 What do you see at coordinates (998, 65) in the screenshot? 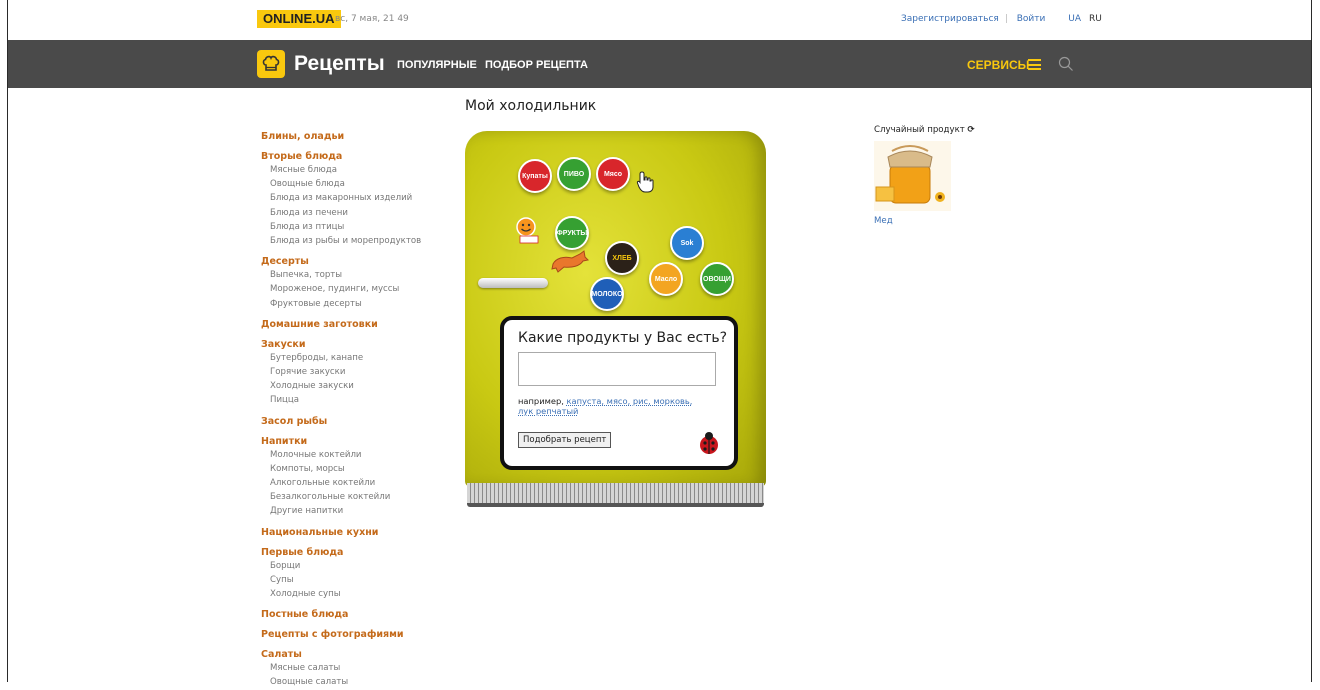
I see `services-menu: СЕРВИСЫ` at bounding box center [998, 65].